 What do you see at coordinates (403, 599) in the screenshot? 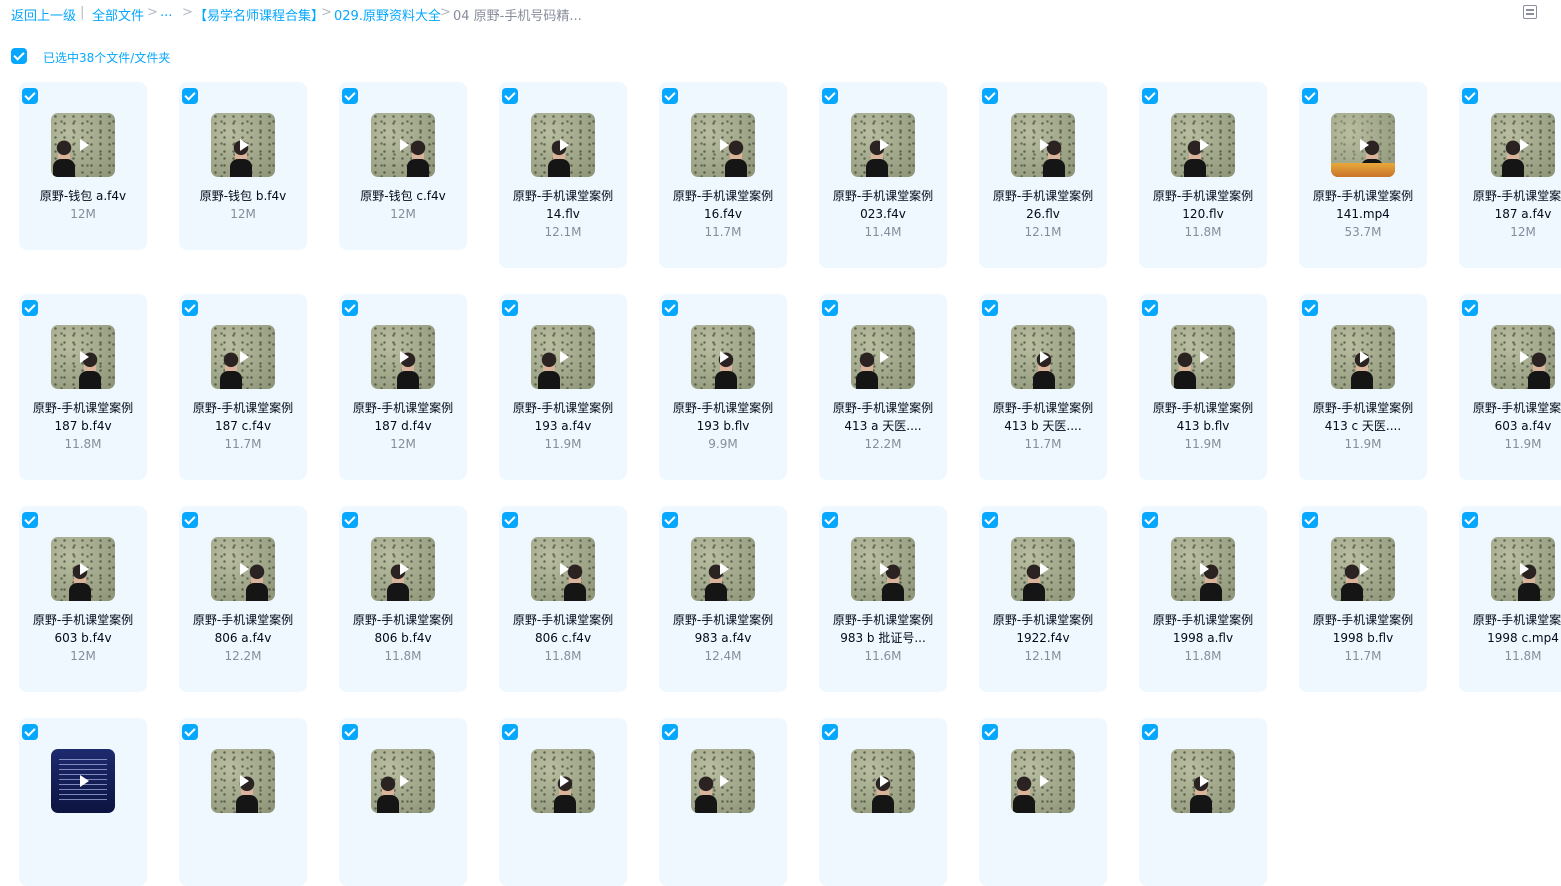
I see `file-card: 原野-手机课堂案例 806 b.f4v 11.8M` at bounding box center [403, 599].